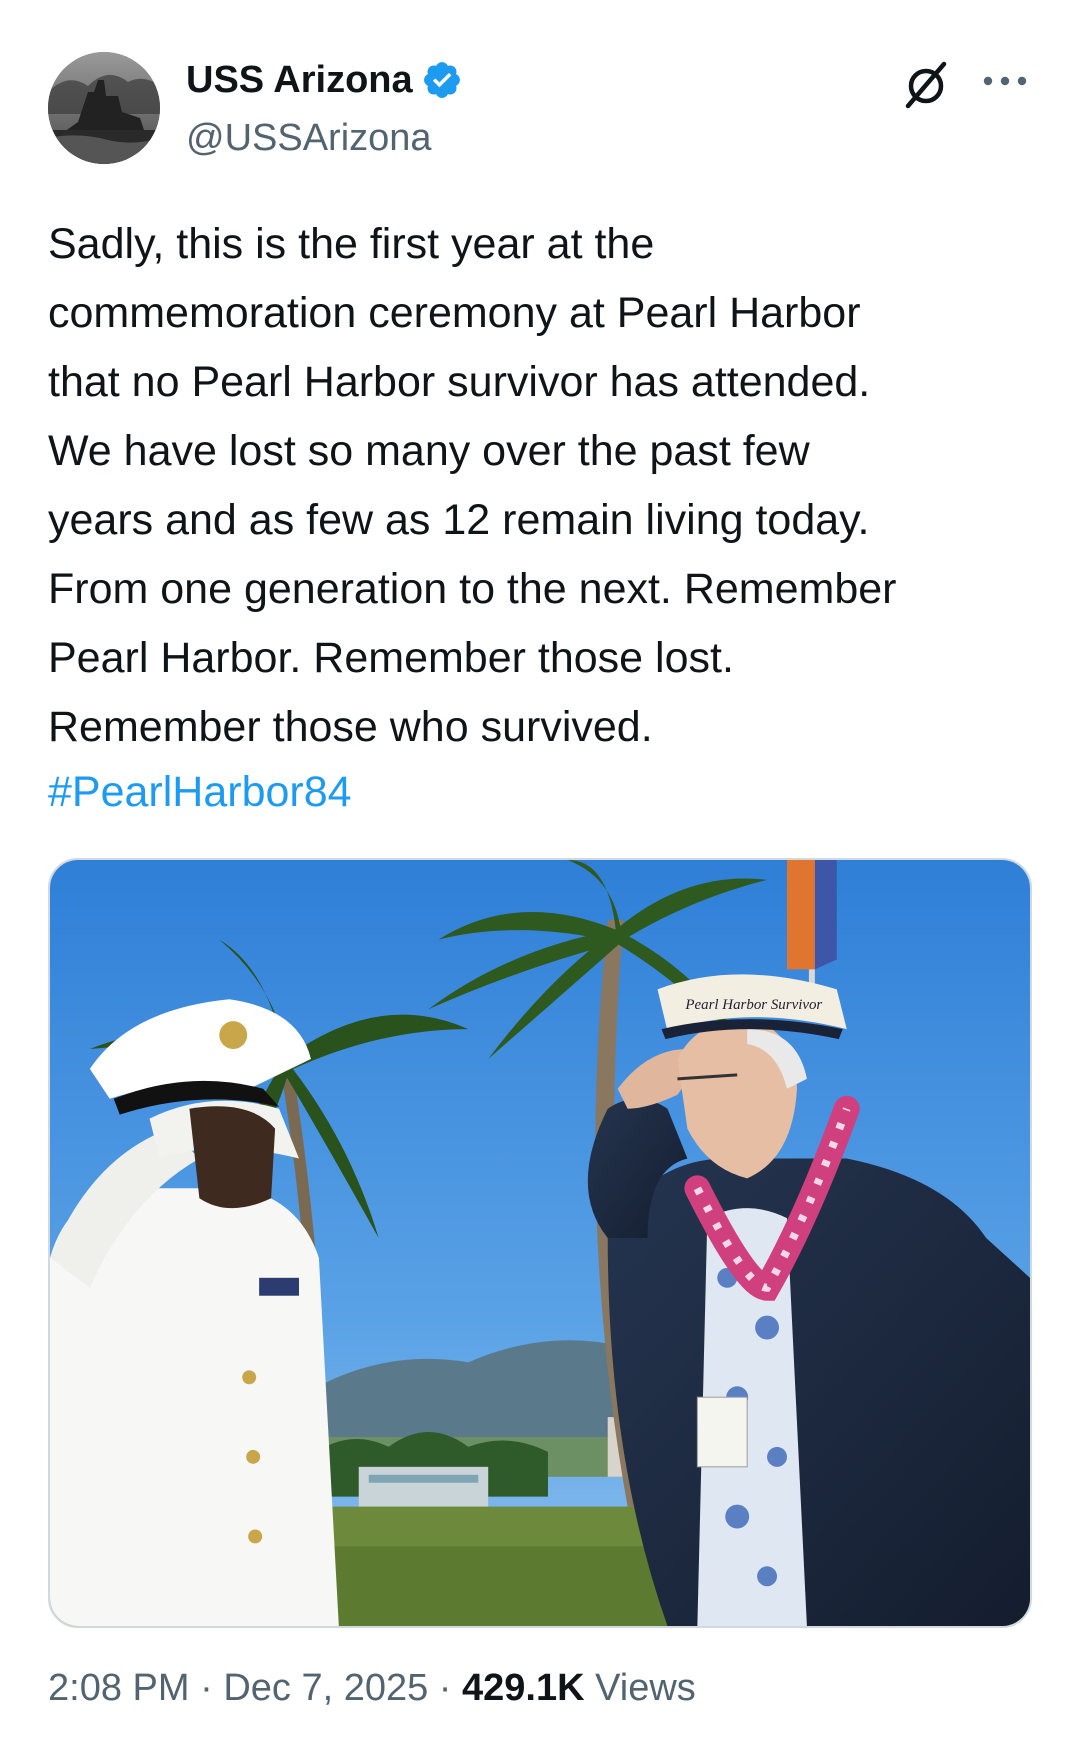  What do you see at coordinates (645, 1688) in the screenshot?
I see `views-label: Views` at bounding box center [645, 1688].